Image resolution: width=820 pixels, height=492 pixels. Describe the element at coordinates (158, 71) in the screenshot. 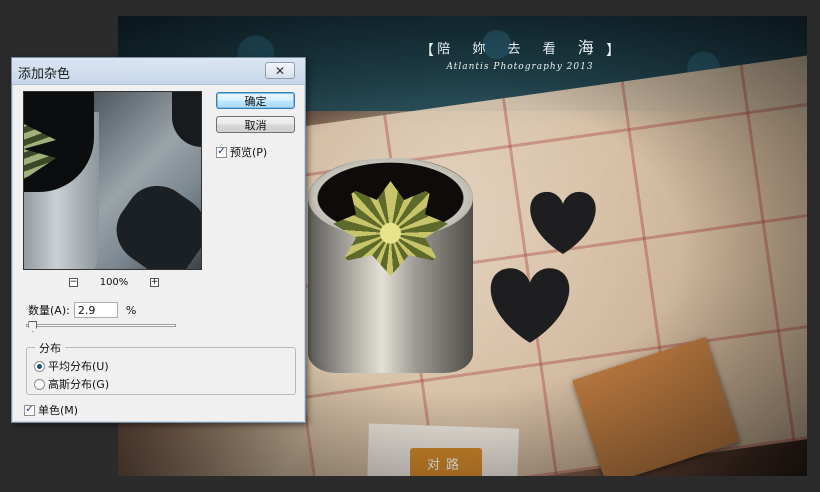

I see `dialog-titlebar: 添加杂色 ✕` at that location.